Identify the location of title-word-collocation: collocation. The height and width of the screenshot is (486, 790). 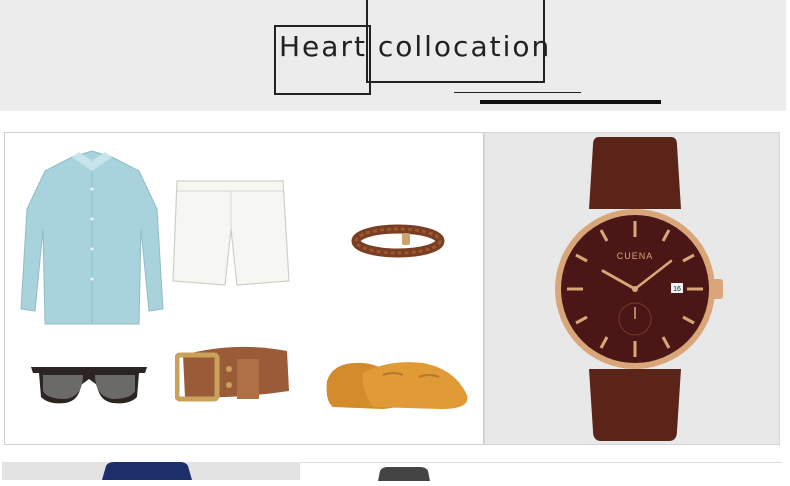
(464, 46).